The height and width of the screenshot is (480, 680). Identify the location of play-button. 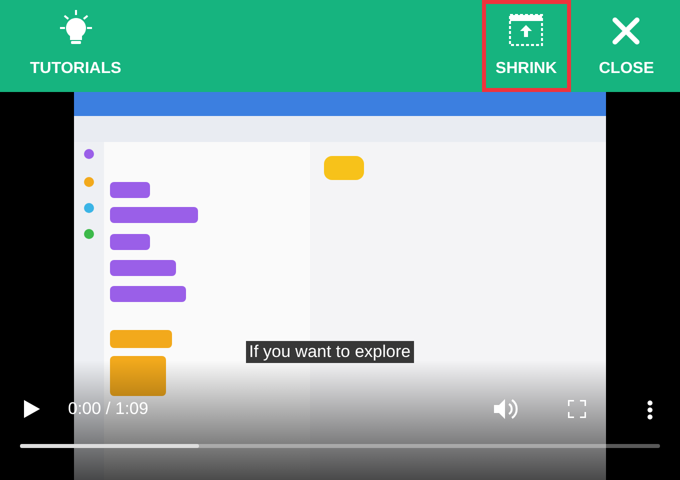
(32, 409).